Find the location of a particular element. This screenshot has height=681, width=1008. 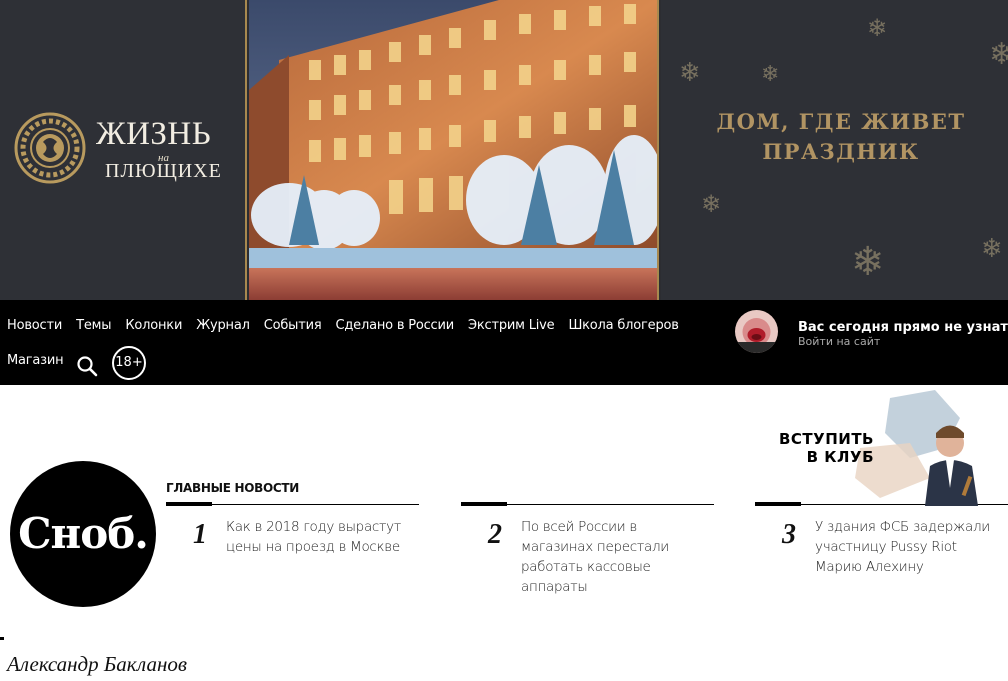

divider-mark is located at coordinates (2, 638).